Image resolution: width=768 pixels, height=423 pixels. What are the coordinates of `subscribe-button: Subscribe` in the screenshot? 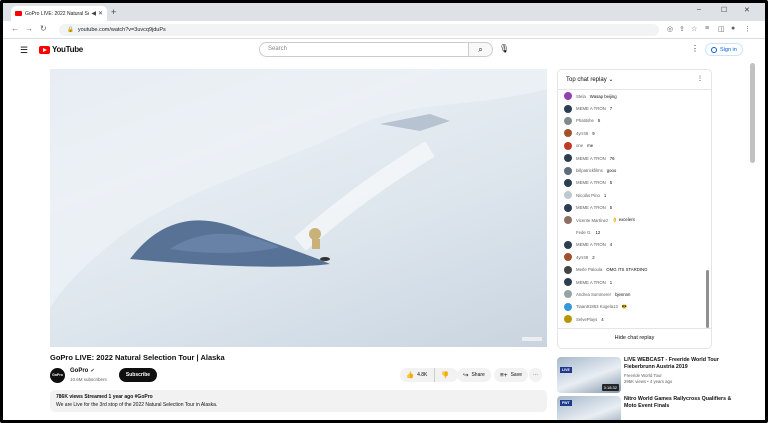 It's located at (138, 375).